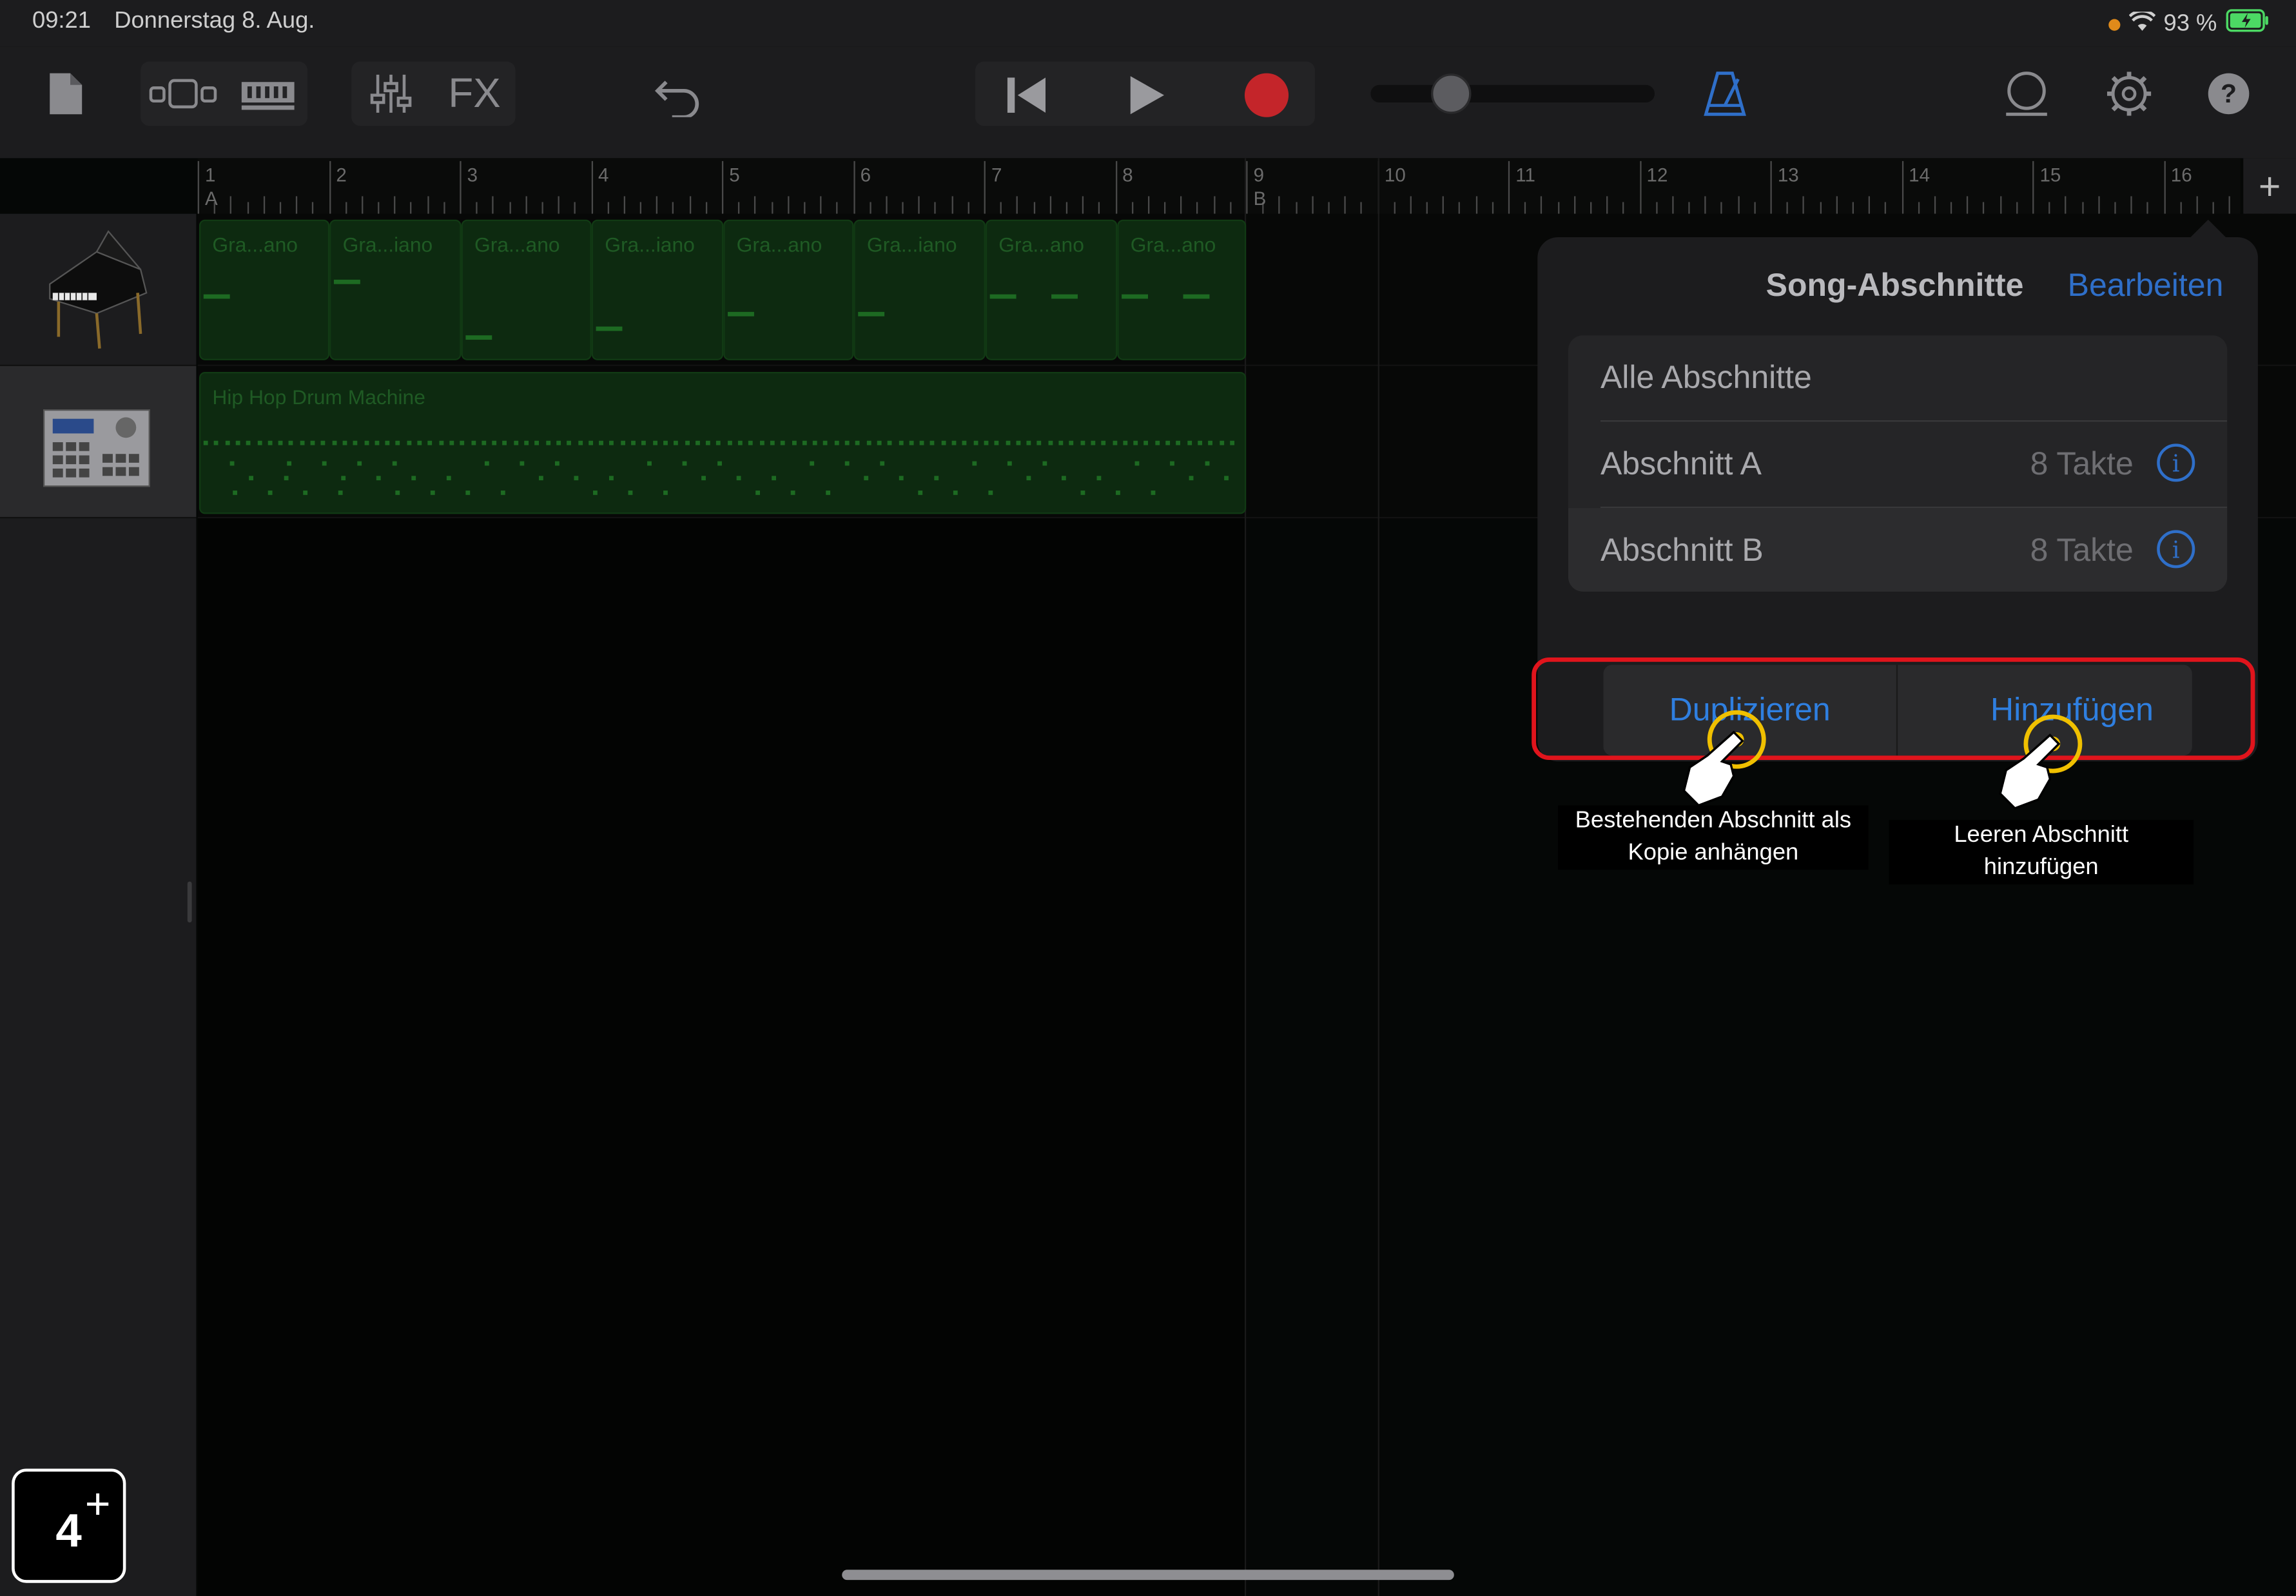 Image resolution: width=2296 pixels, height=1596 pixels. Describe the element at coordinates (341, 175) in the screenshot. I see `bar-number: 2` at that location.